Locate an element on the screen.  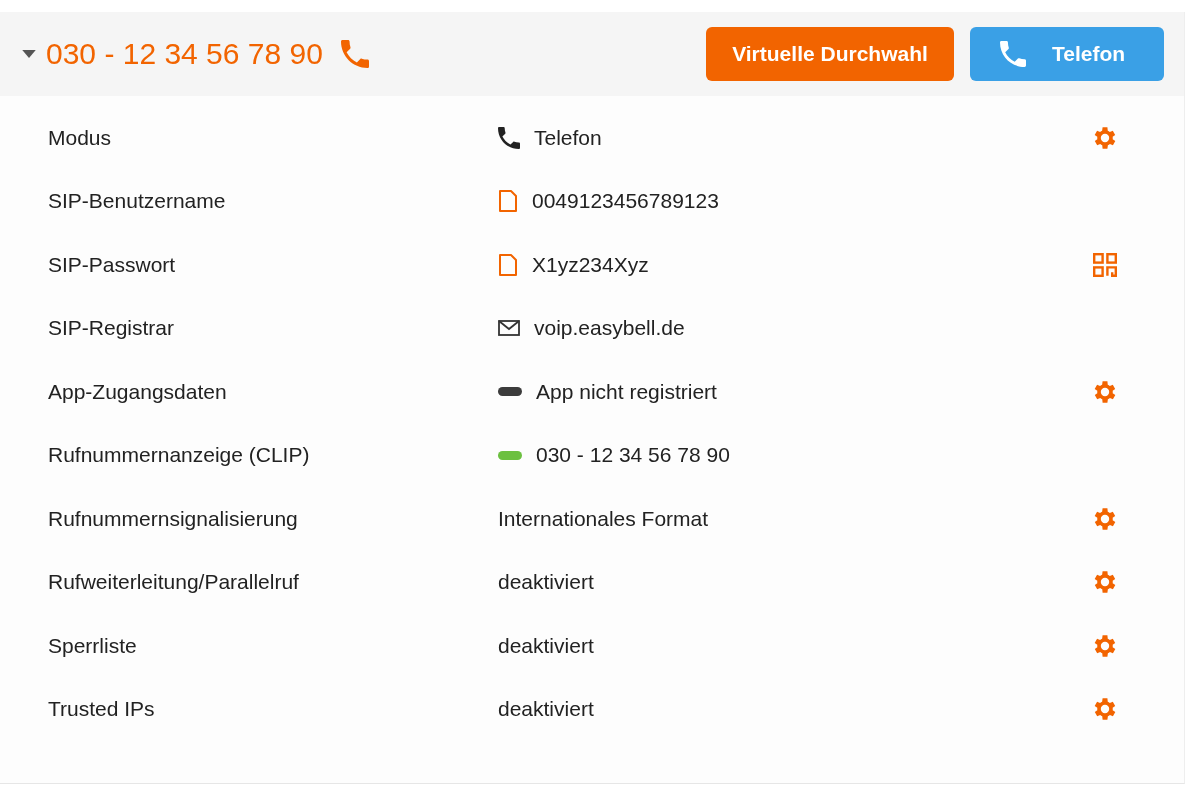
setting-label: Rufweiterleitung/Parallelruf is located at coordinates (174, 582).